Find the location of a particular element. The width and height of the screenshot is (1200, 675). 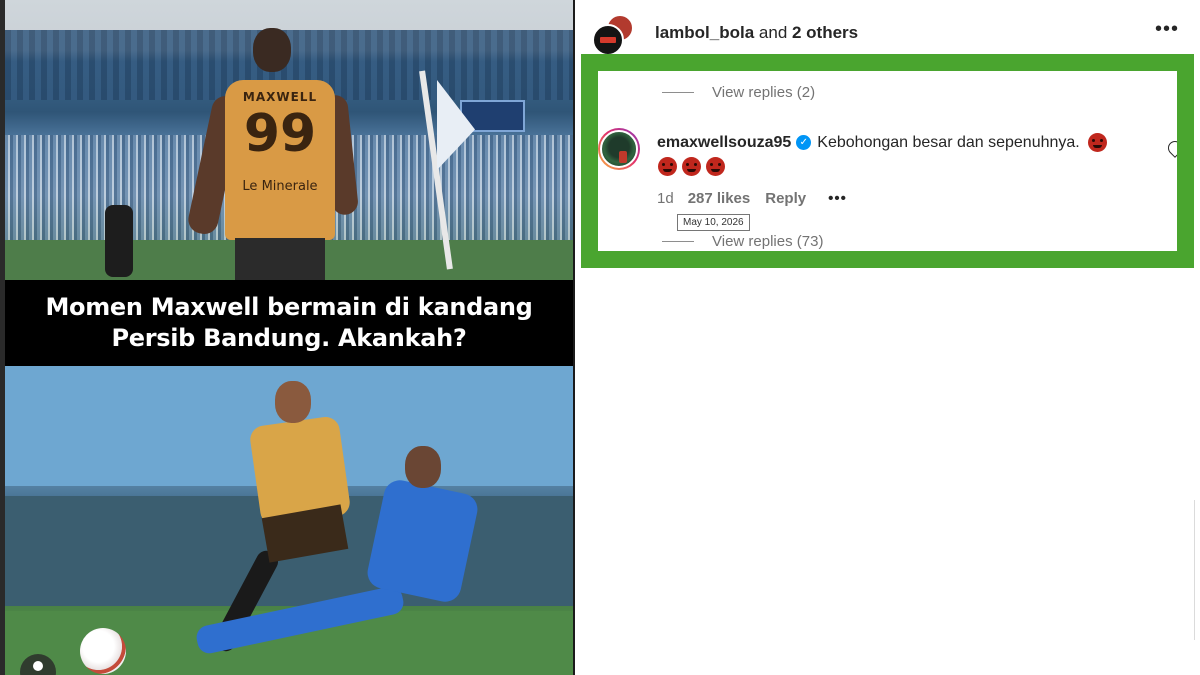

view-replies-top: View replies (2) is located at coordinates (738, 92).